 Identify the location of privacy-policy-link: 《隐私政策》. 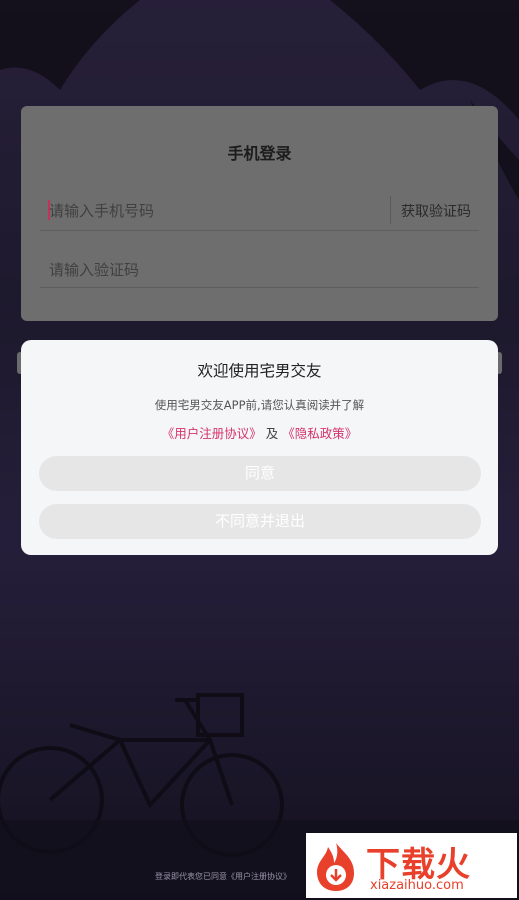
(319, 433).